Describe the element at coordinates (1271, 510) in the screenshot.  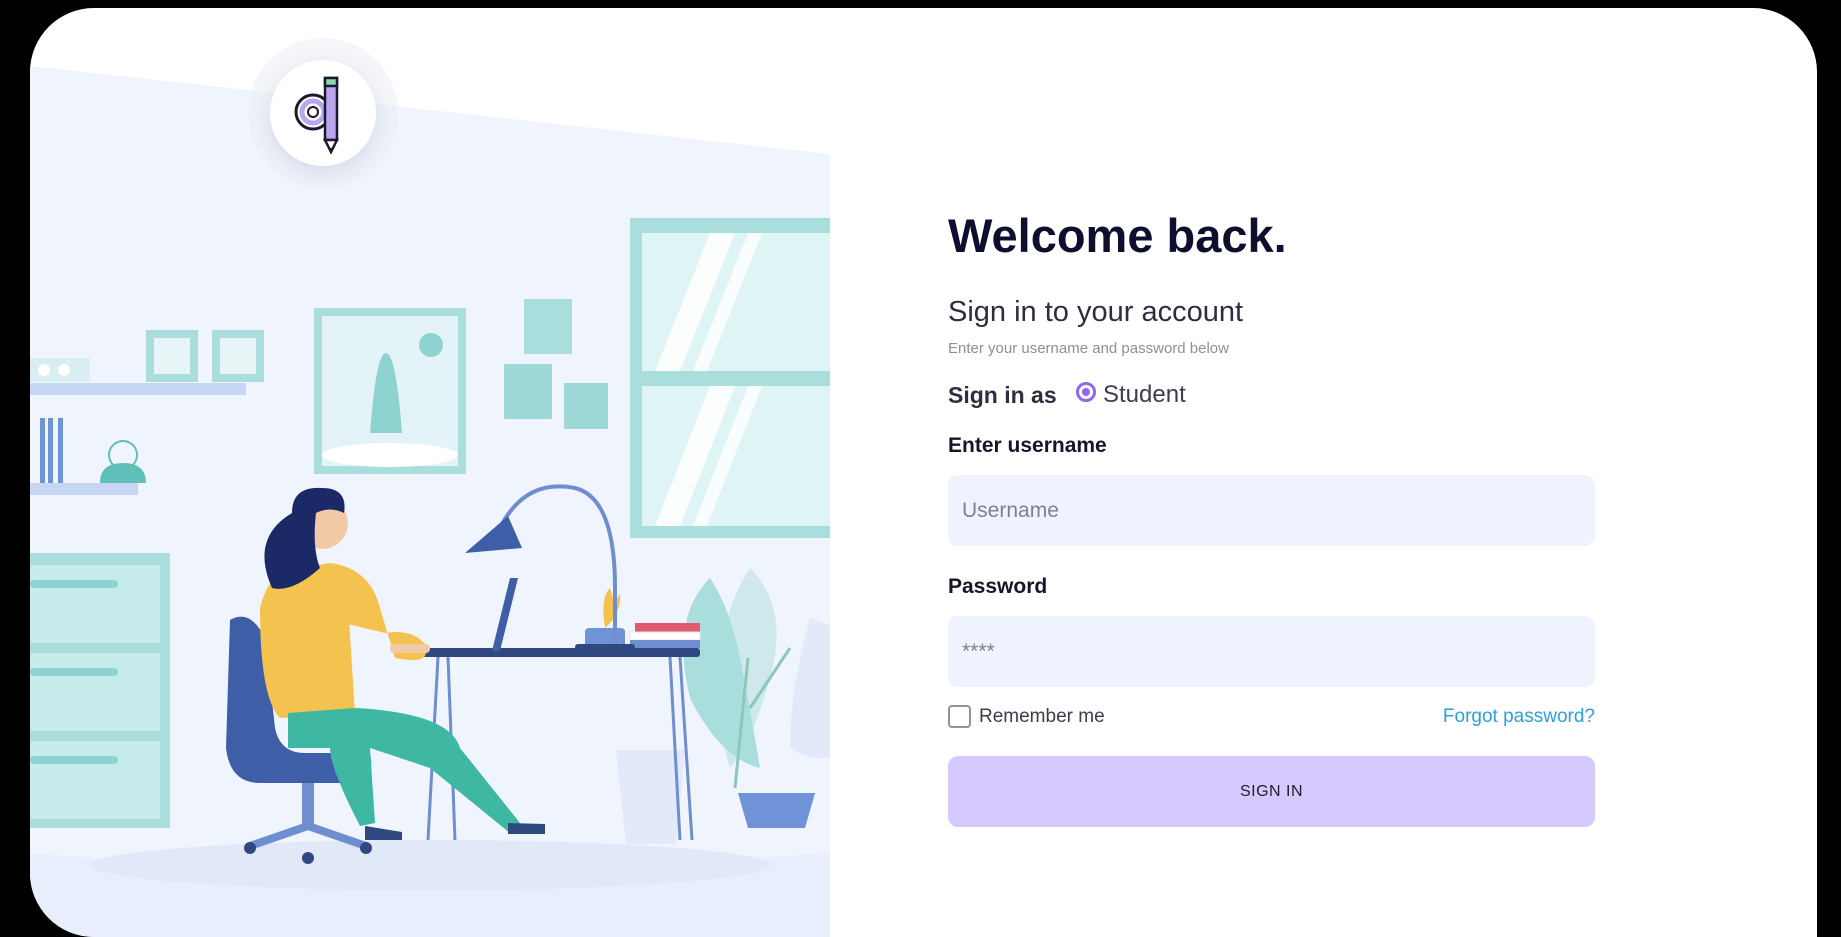
I see `username-input` at that location.